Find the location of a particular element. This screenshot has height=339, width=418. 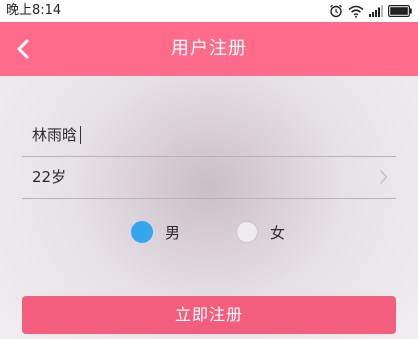

battery-icon is located at coordinates (400, 11).